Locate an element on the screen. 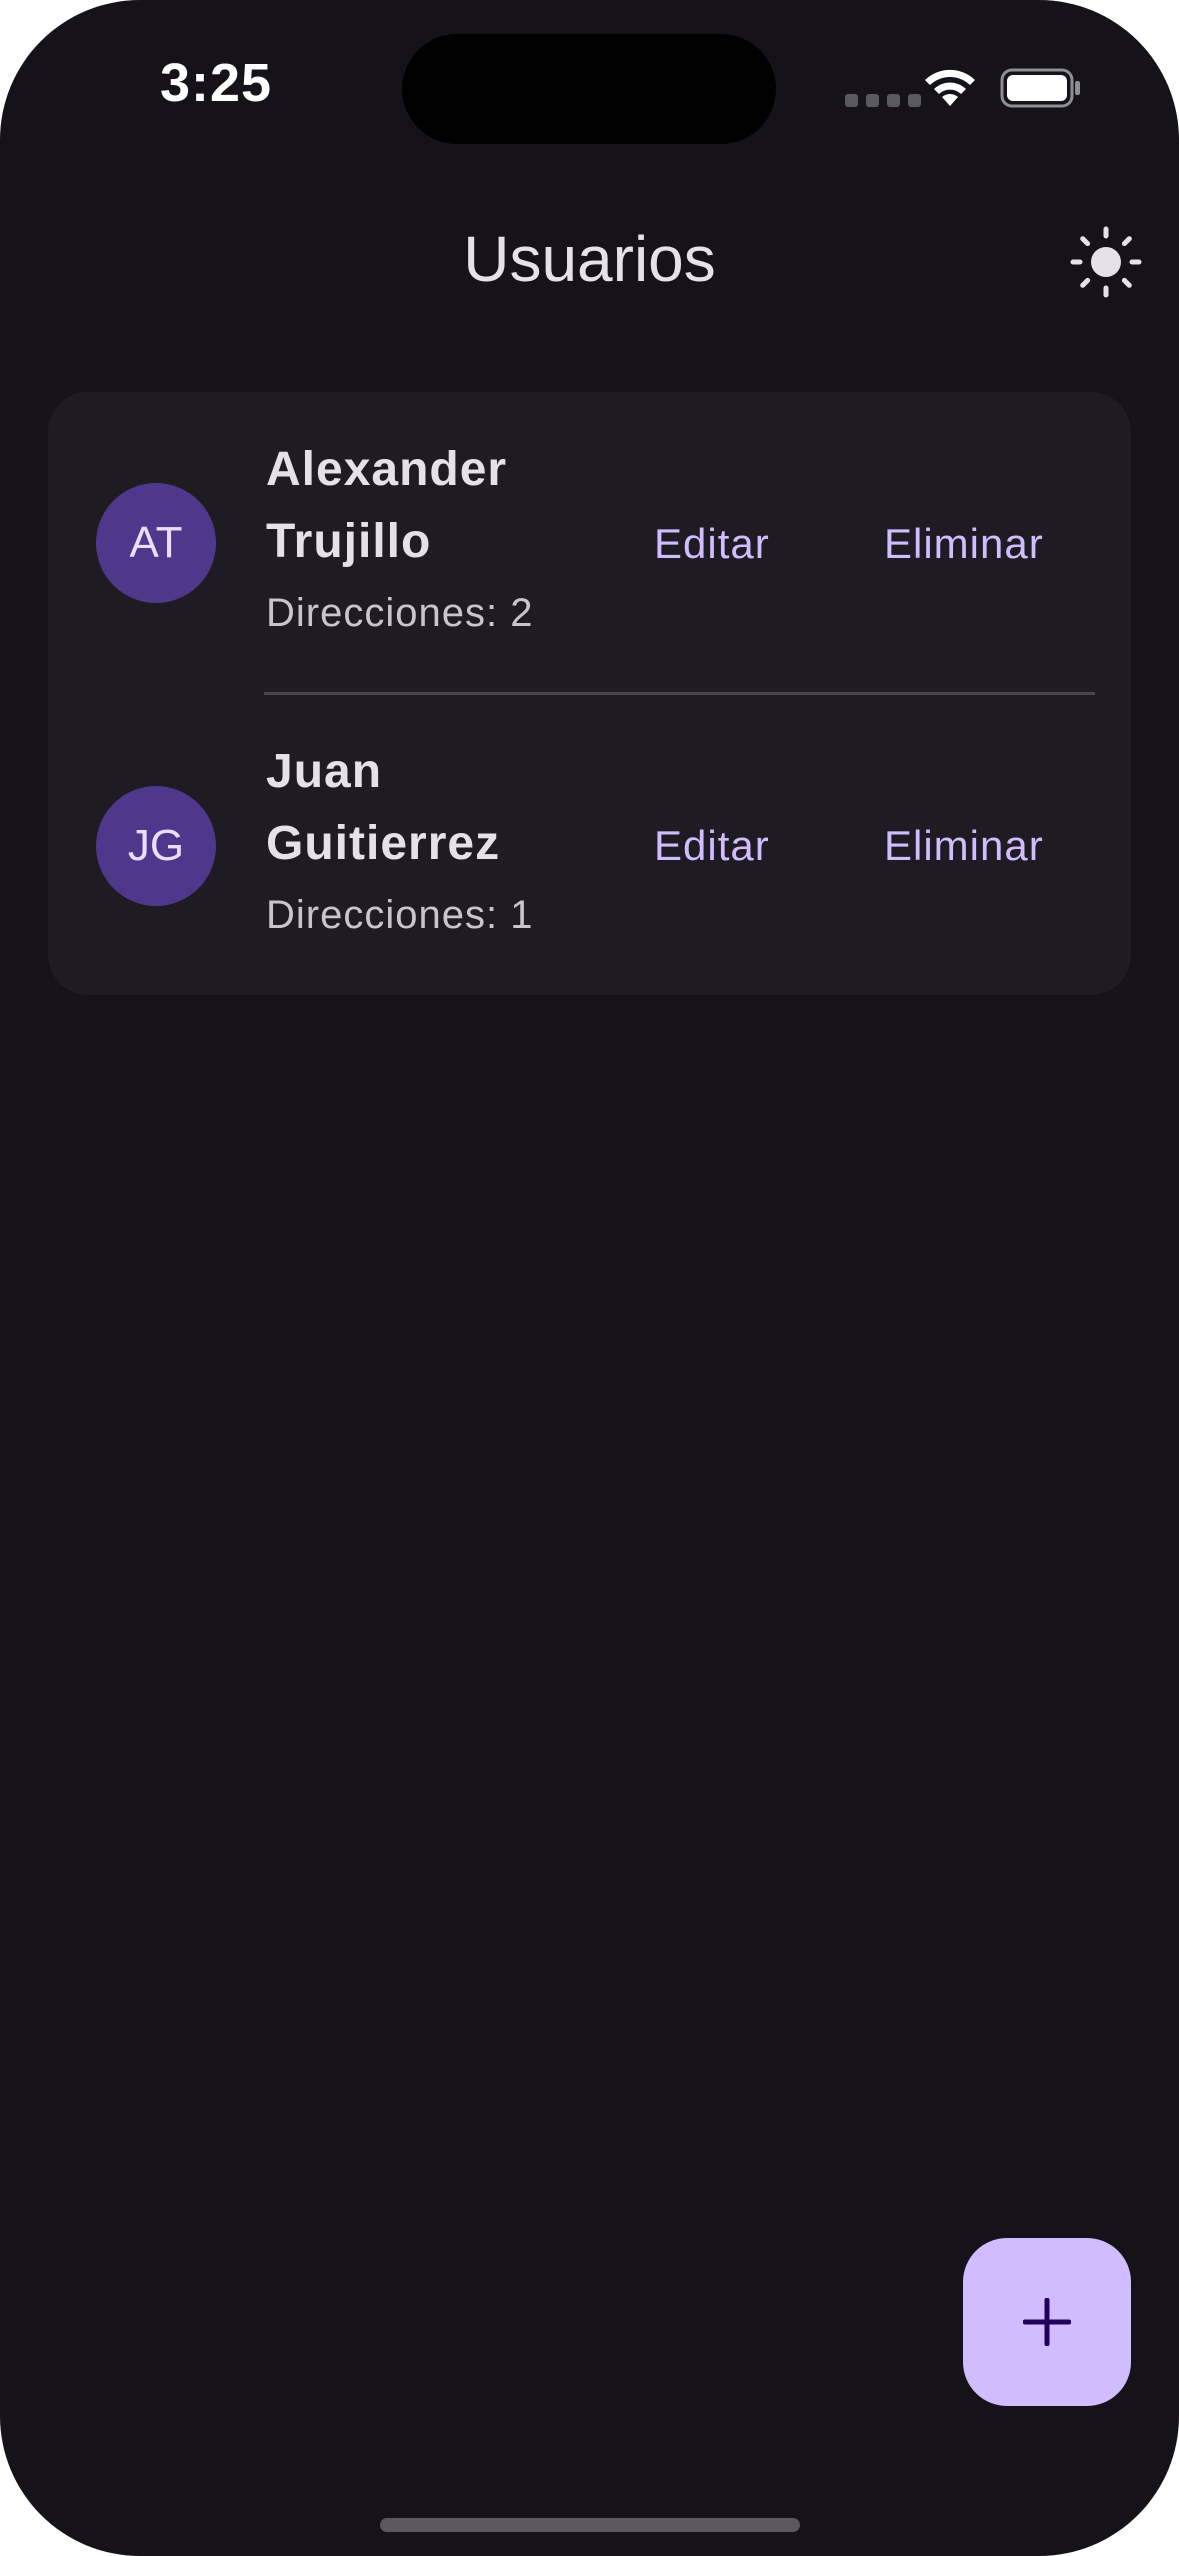  page-title: Usuarios is located at coordinates (589, 259).